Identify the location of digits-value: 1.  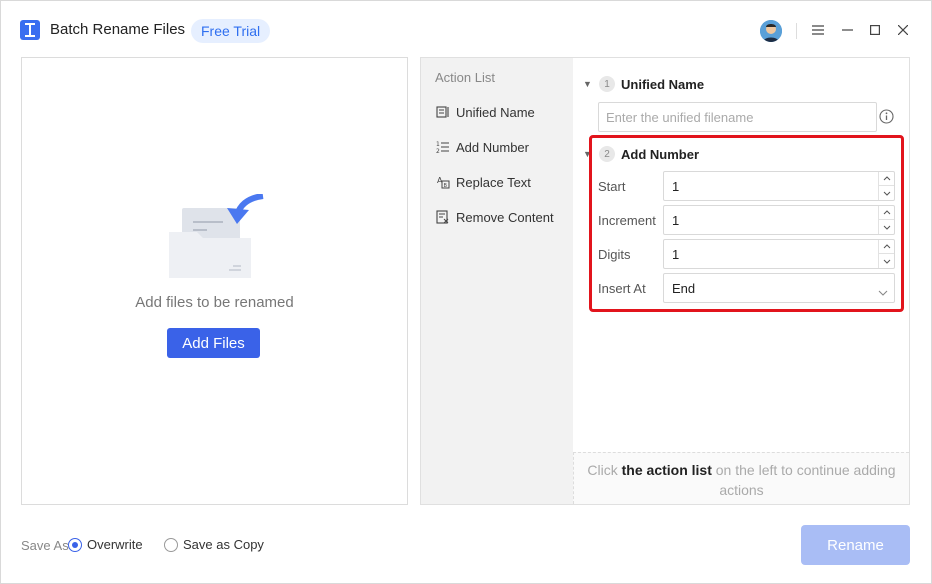
(676, 254).